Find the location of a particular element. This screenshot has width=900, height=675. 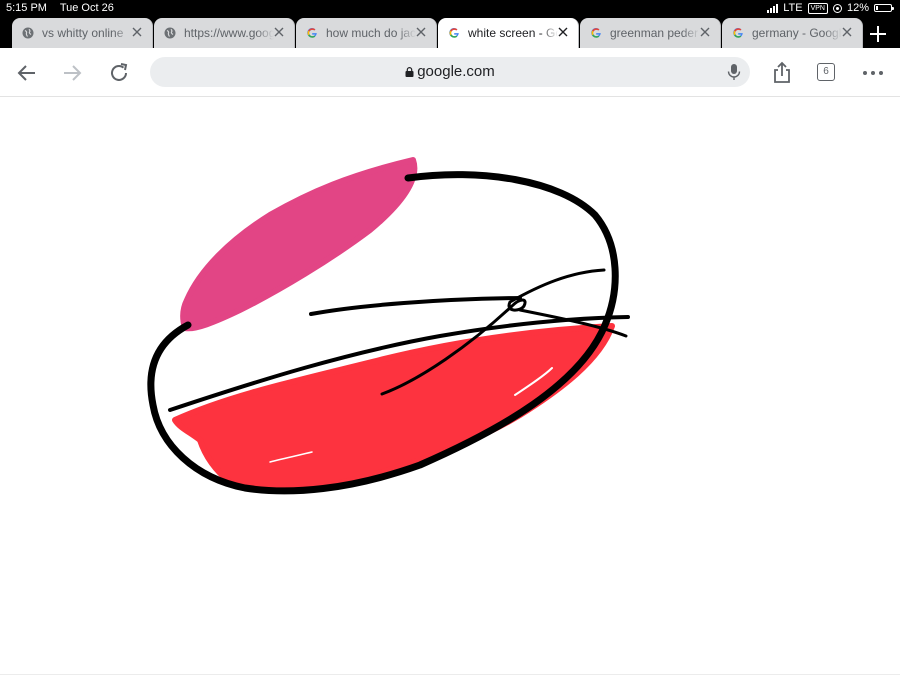

back-arrow-icon is located at coordinates (27, 73).